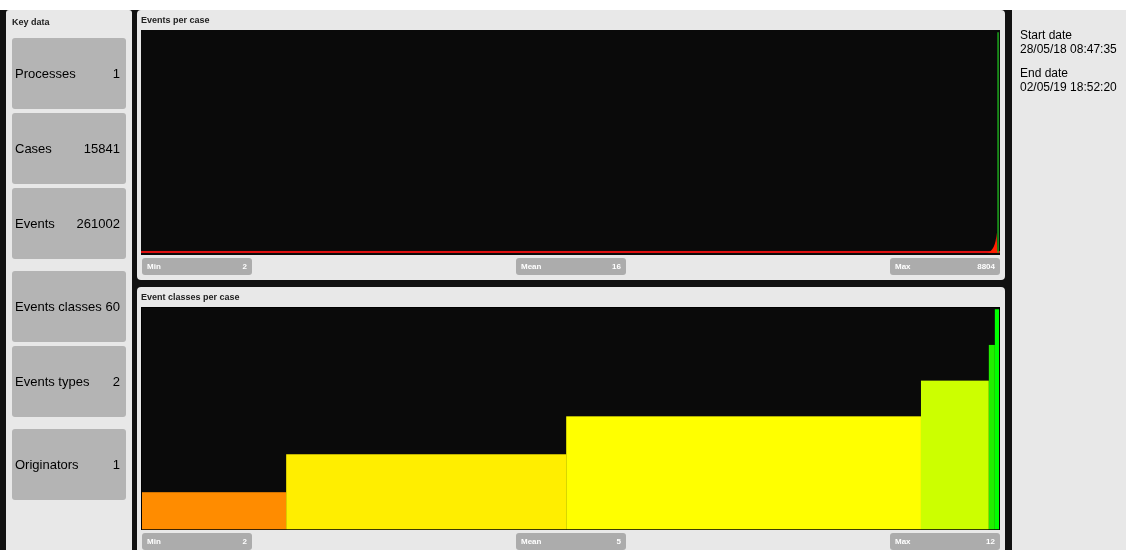 The width and height of the screenshot is (1126, 550). Describe the element at coordinates (33, 148) in the screenshot. I see `tile-label: Cases` at that location.